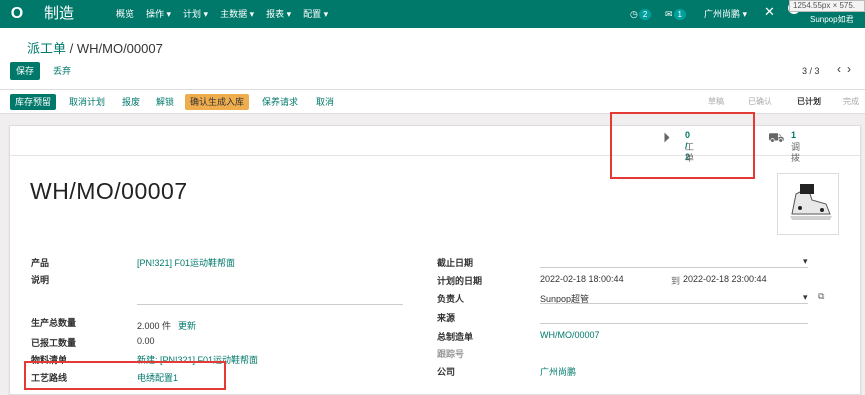  What do you see at coordinates (674, 323) in the screenshot?
I see `source-field` at bounding box center [674, 323].